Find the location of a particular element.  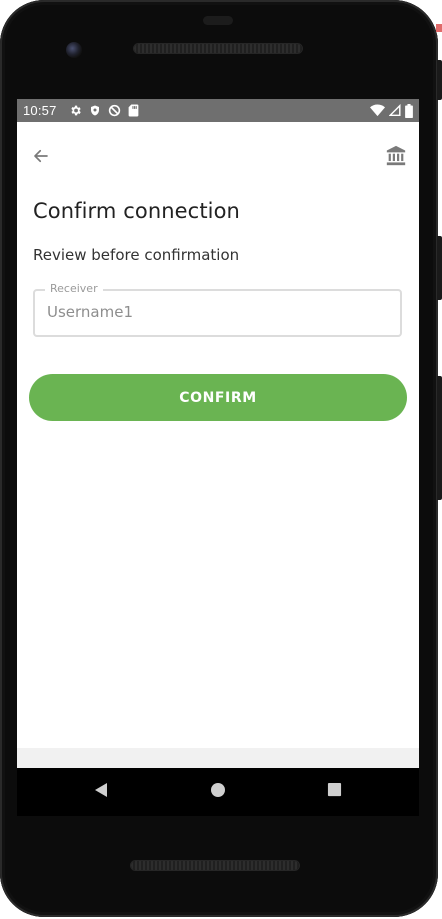

nav-back-button is located at coordinates (101, 792).